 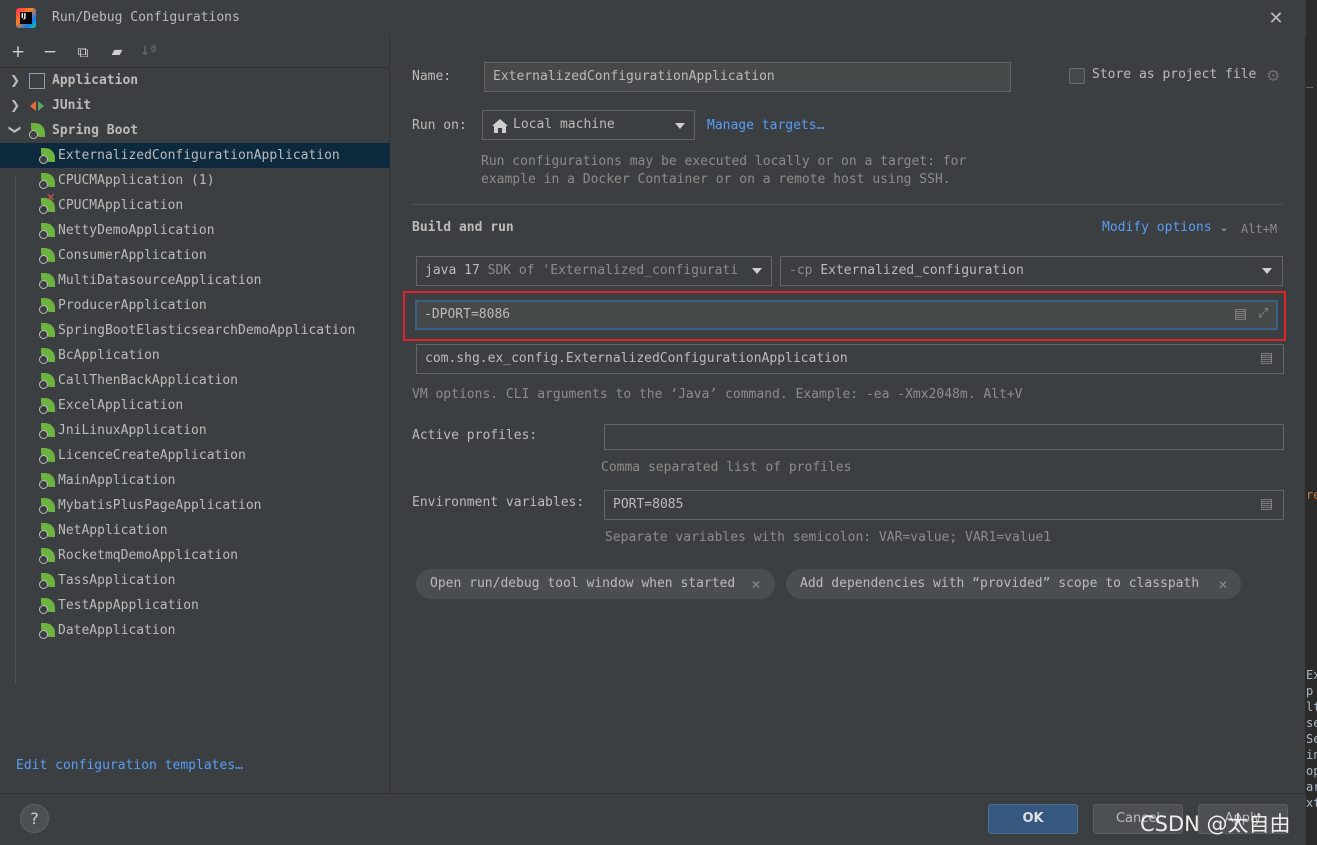 What do you see at coordinates (195, 505) in the screenshot?
I see `tree-item-config: MybatisPlusPageApplication` at bounding box center [195, 505].